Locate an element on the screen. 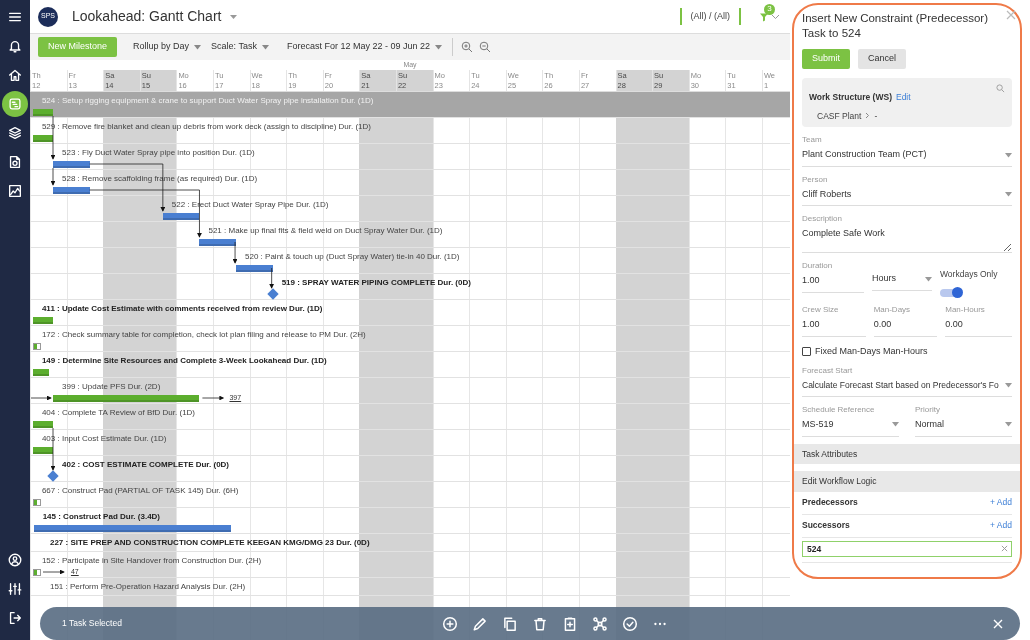 The height and width of the screenshot is (640, 1030). toggle-switch is located at coordinates (951, 293).